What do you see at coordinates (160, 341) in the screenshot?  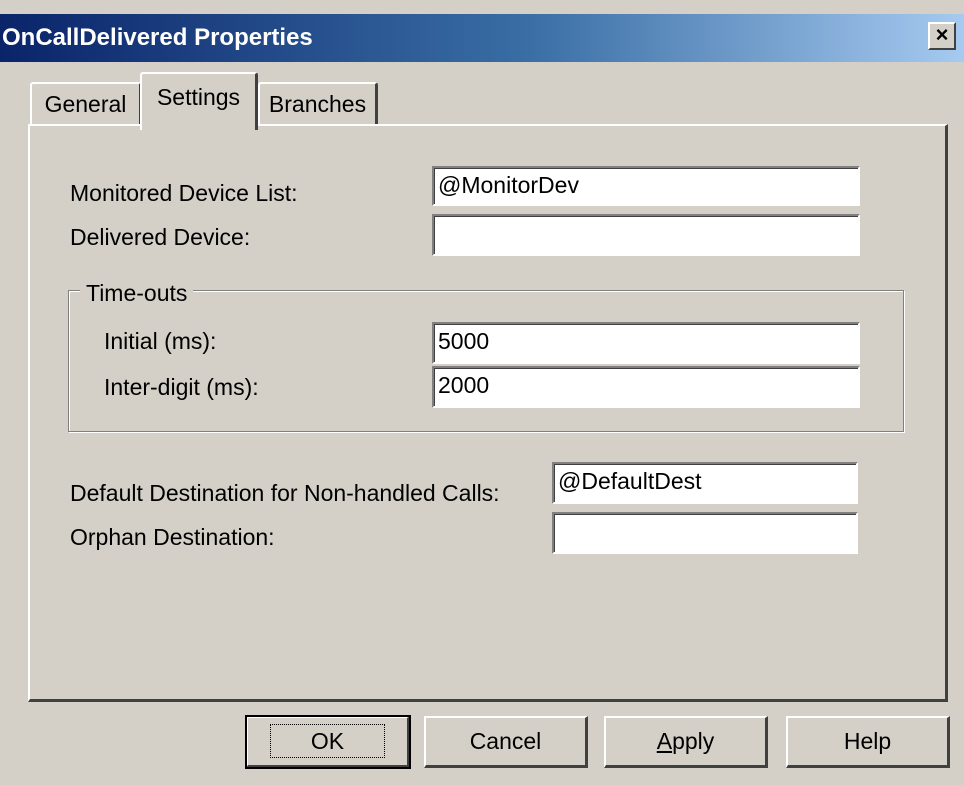 I see `initial-timeout-label: Initial (ms):` at bounding box center [160, 341].